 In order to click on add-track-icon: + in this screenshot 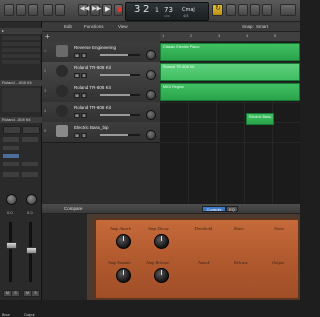, I will do `click(47, 36)`.